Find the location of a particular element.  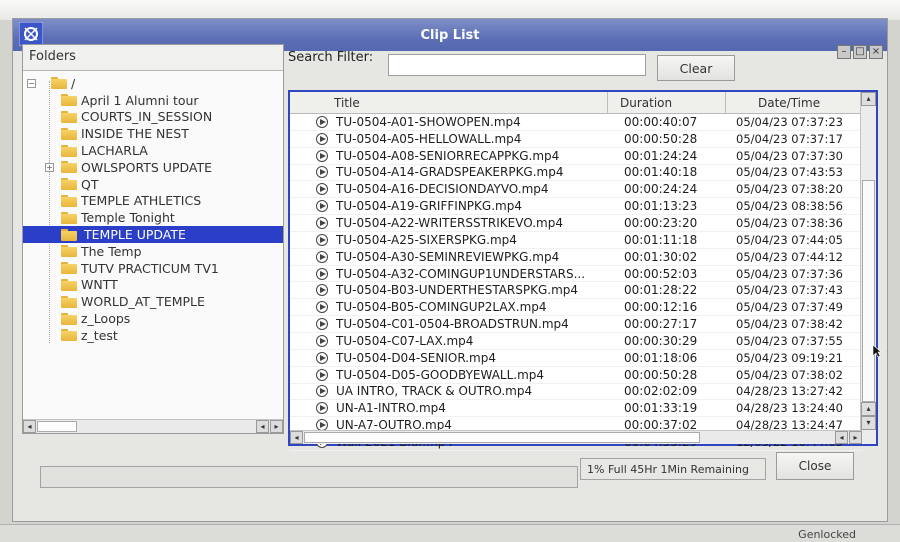

folder-item: QT is located at coordinates (153, 184).